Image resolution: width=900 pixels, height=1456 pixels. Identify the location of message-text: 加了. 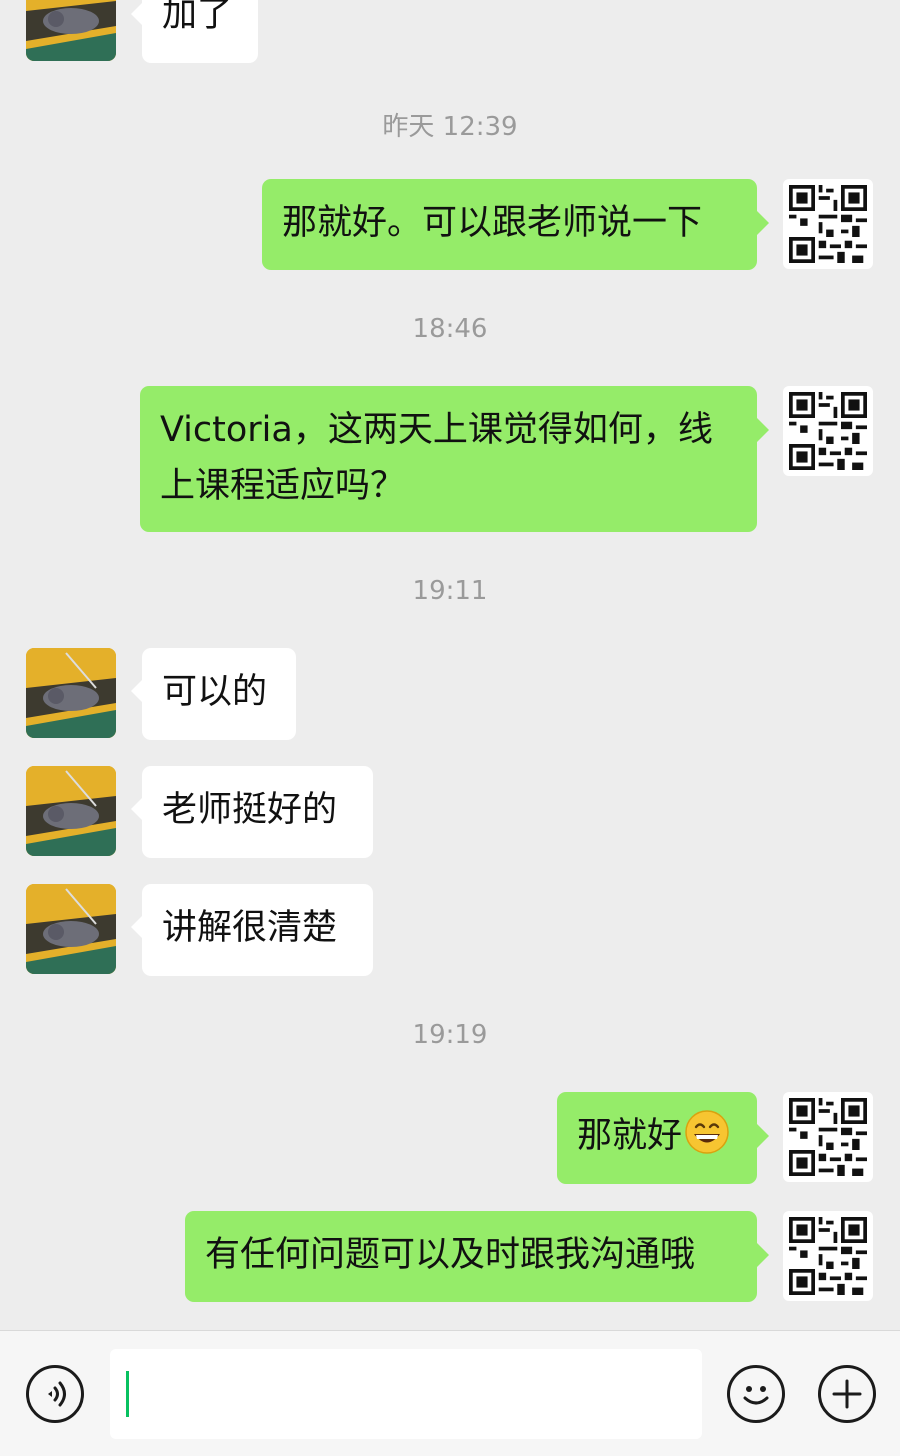
(197, 17).